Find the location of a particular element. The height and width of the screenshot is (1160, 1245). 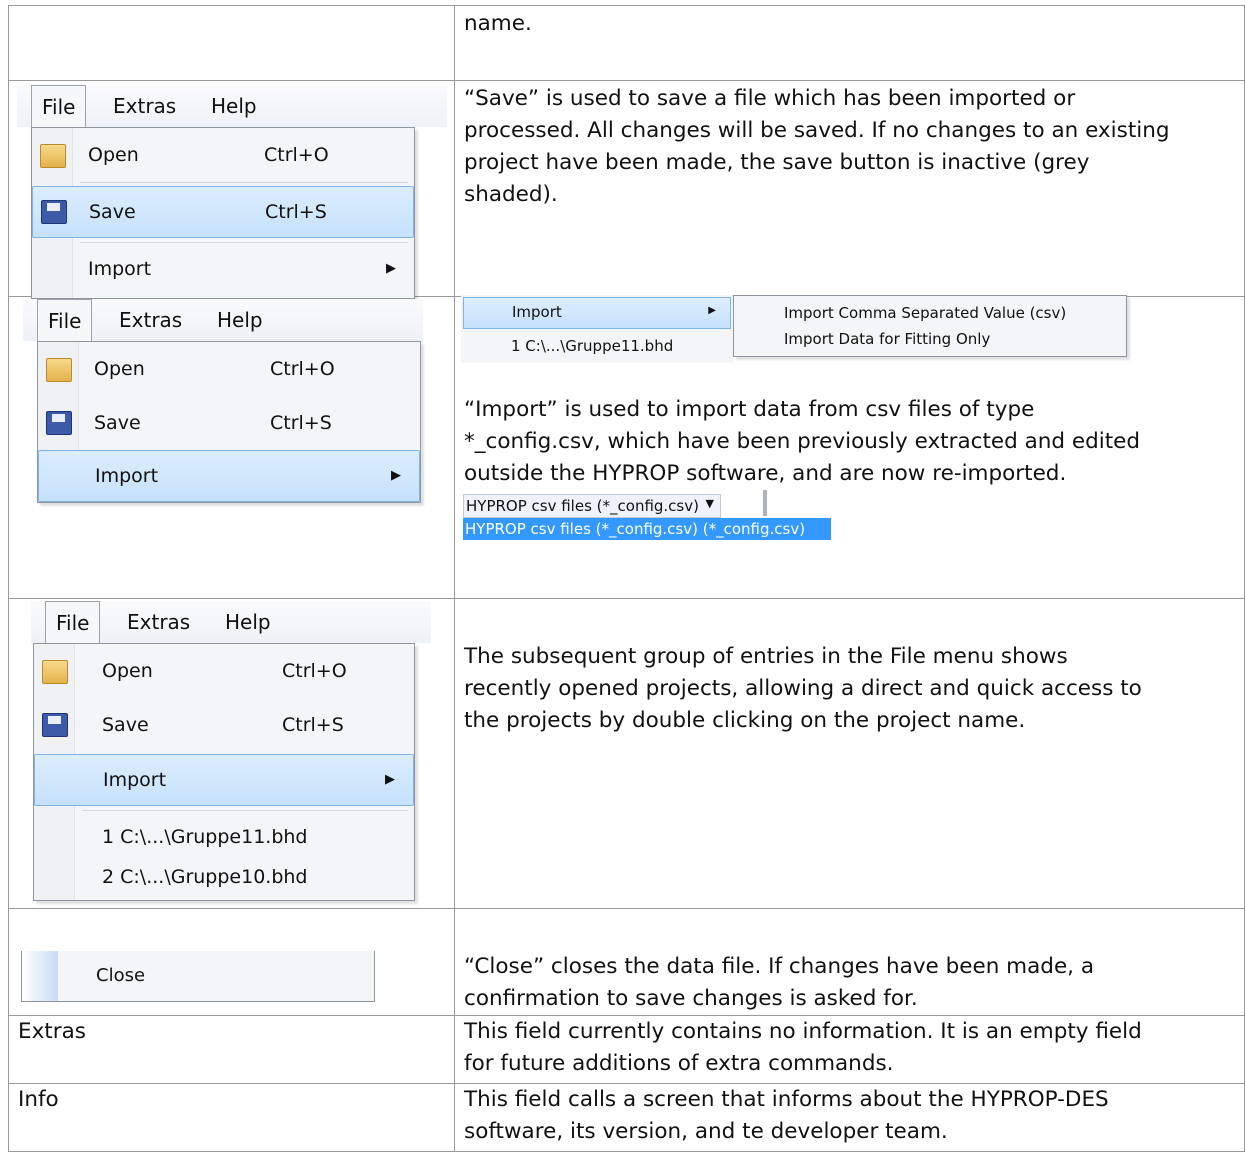

row-left-cell: Info is located at coordinates (231, 1117).